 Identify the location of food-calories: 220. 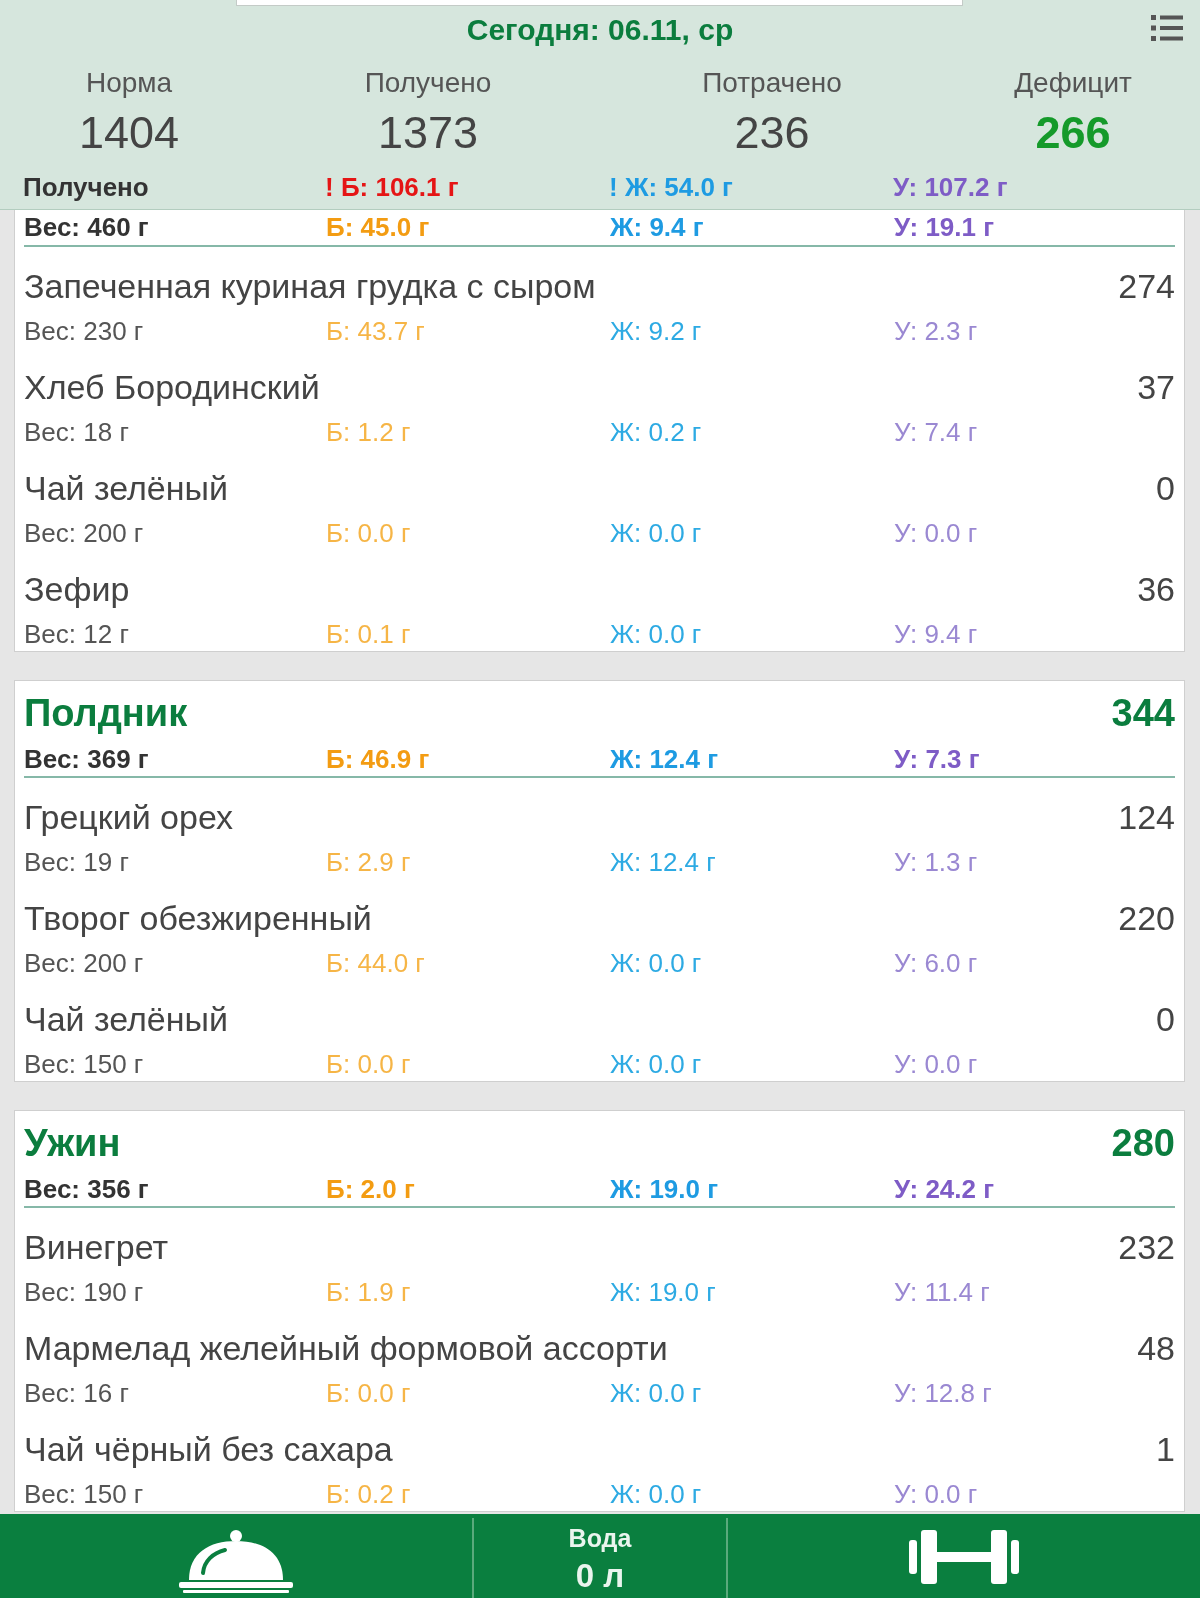
(1146, 918).